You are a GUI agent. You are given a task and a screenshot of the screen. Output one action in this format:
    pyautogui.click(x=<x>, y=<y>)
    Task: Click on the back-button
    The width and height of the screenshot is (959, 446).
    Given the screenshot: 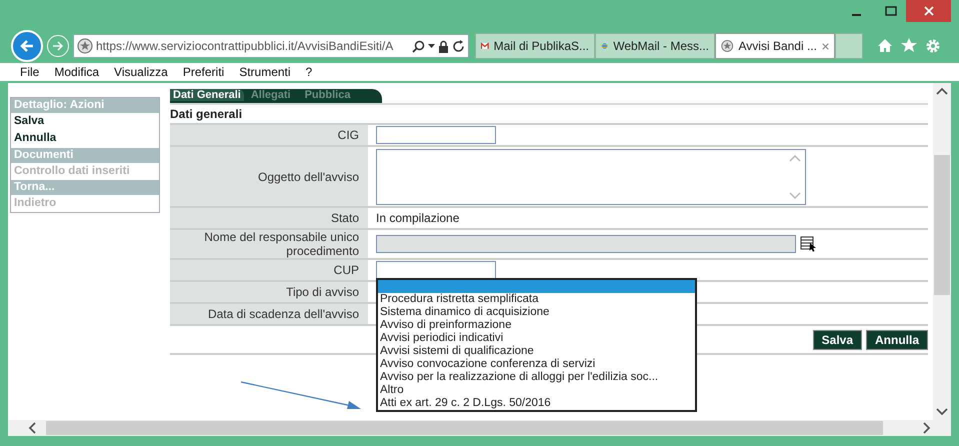 What is the action you would take?
    pyautogui.click(x=27, y=46)
    